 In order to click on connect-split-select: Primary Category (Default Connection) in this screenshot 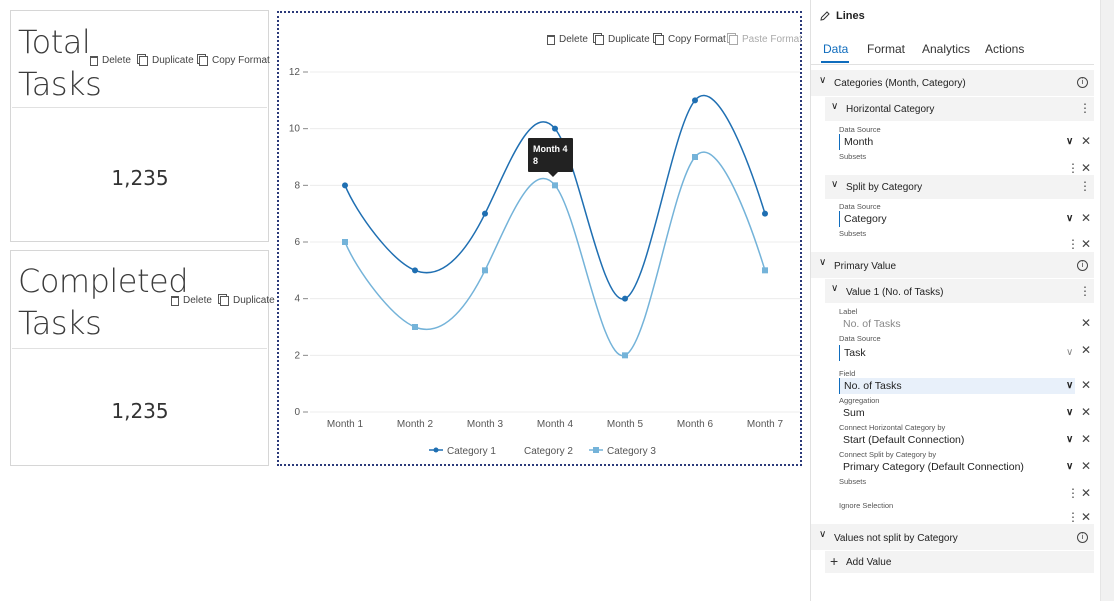, I will do `click(957, 467)`.